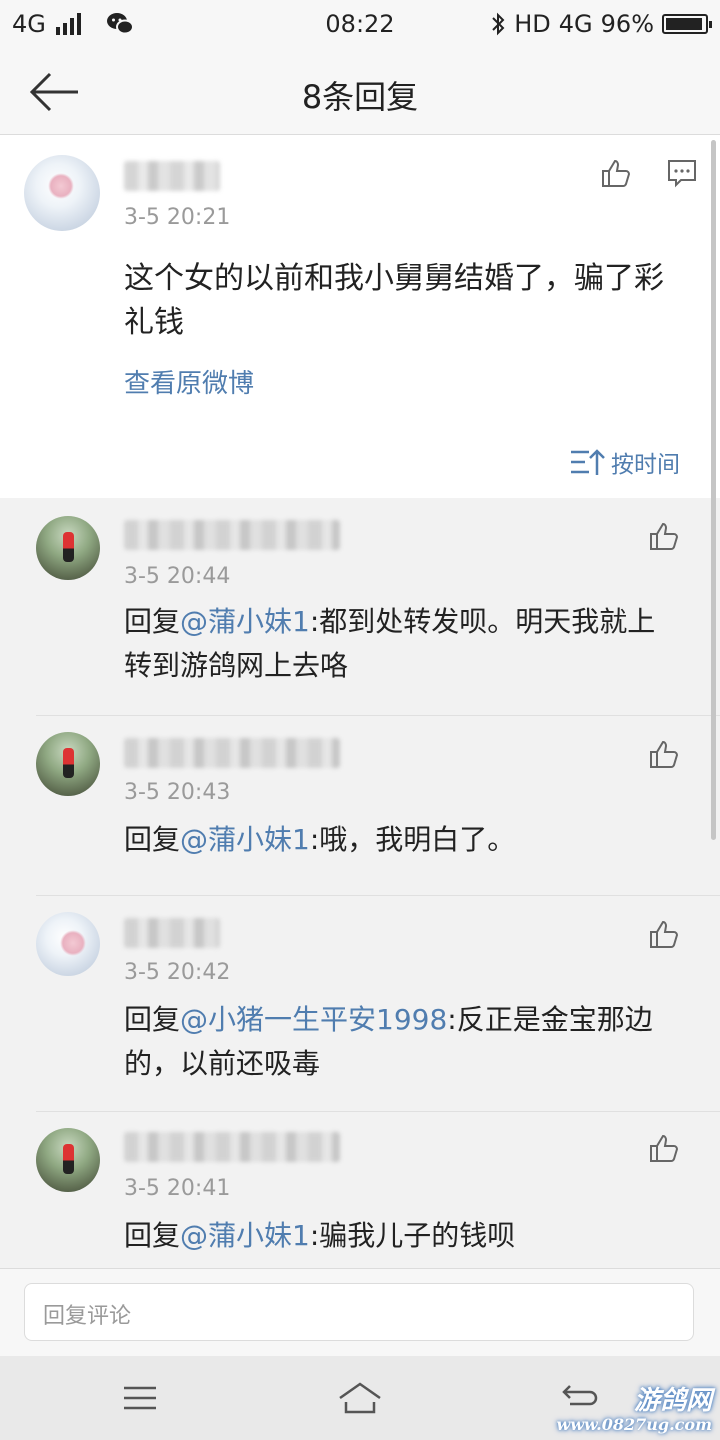 This screenshot has height=1440, width=720. I want to click on reply-body: :哦，我明白了。, so click(412, 839).